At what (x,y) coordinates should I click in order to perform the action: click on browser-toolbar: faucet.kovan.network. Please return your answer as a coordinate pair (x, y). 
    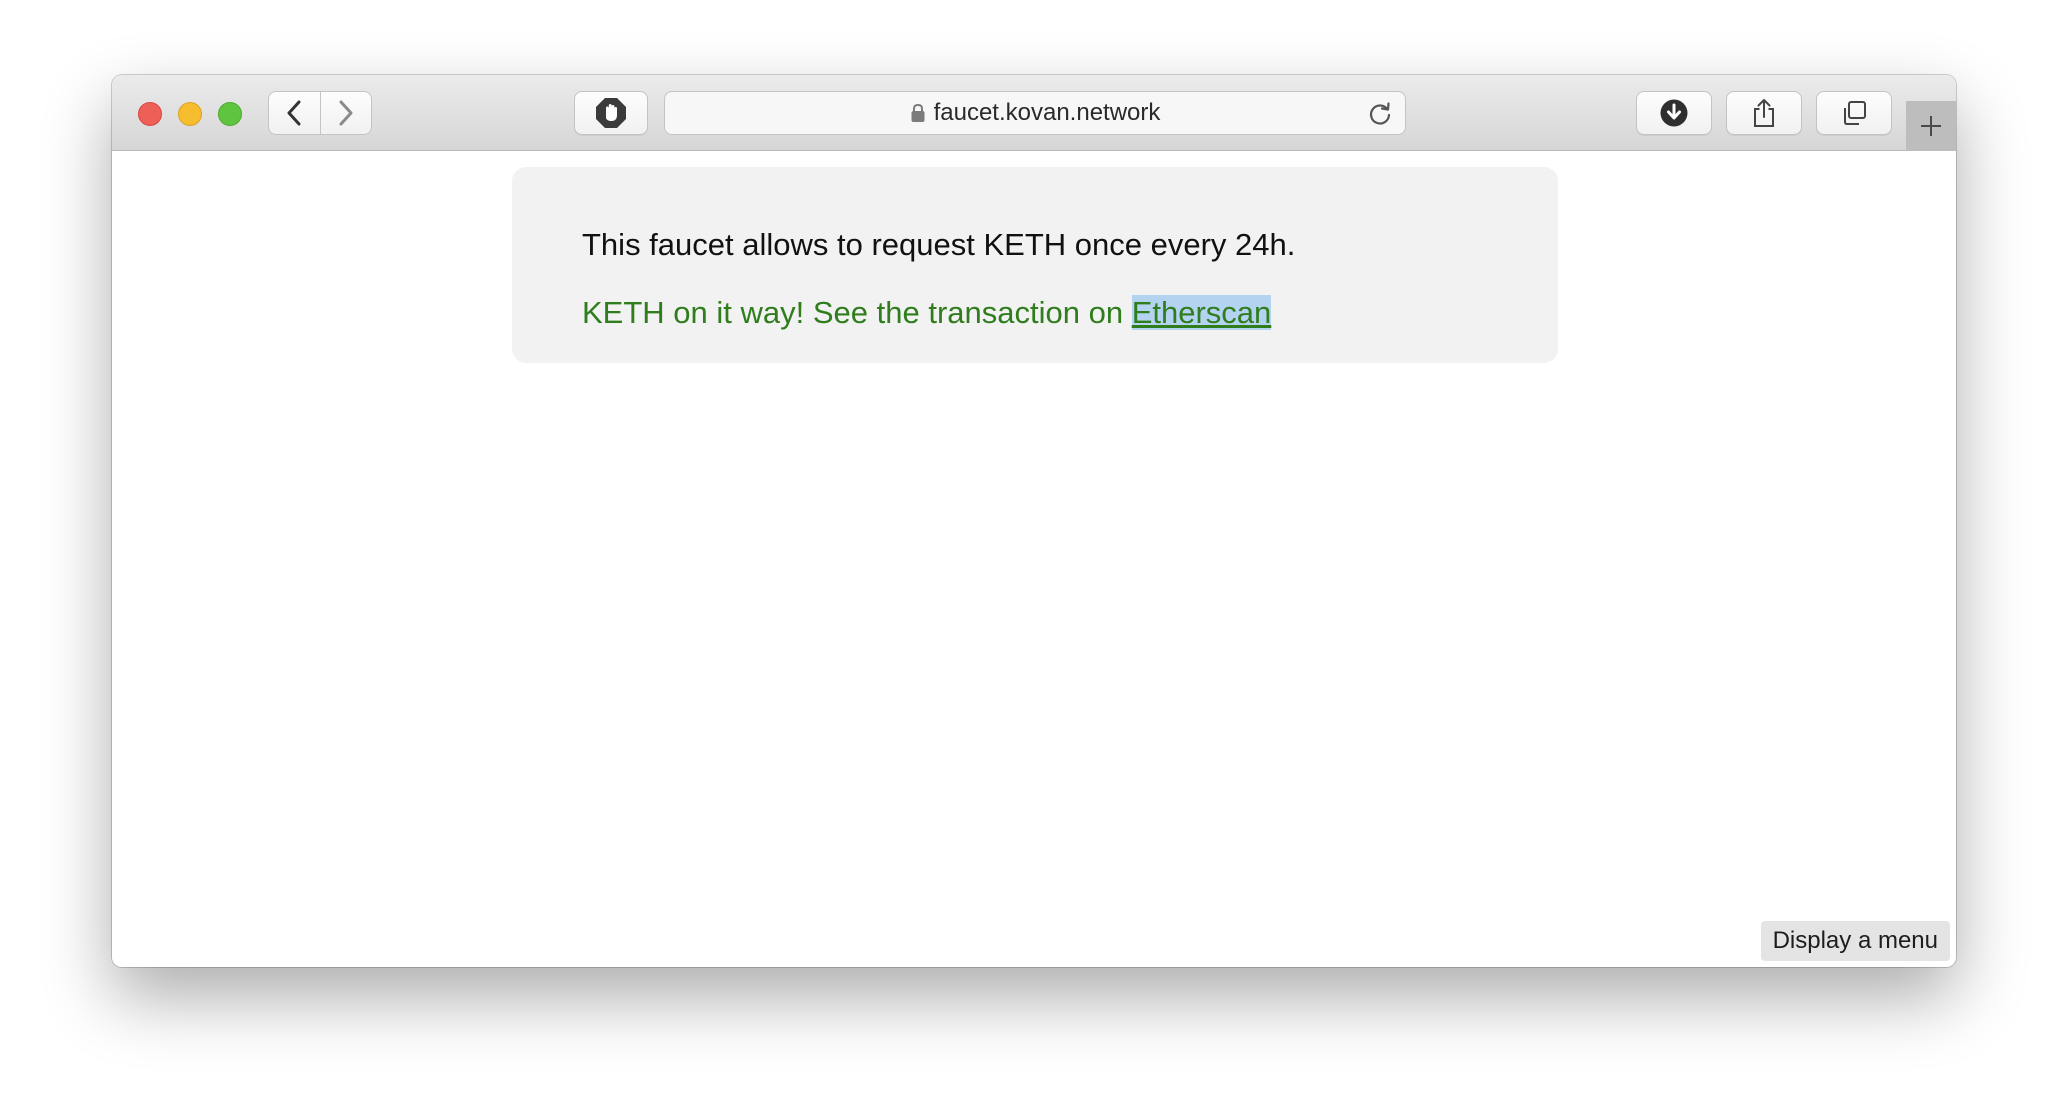
    Looking at the image, I should click on (1034, 113).